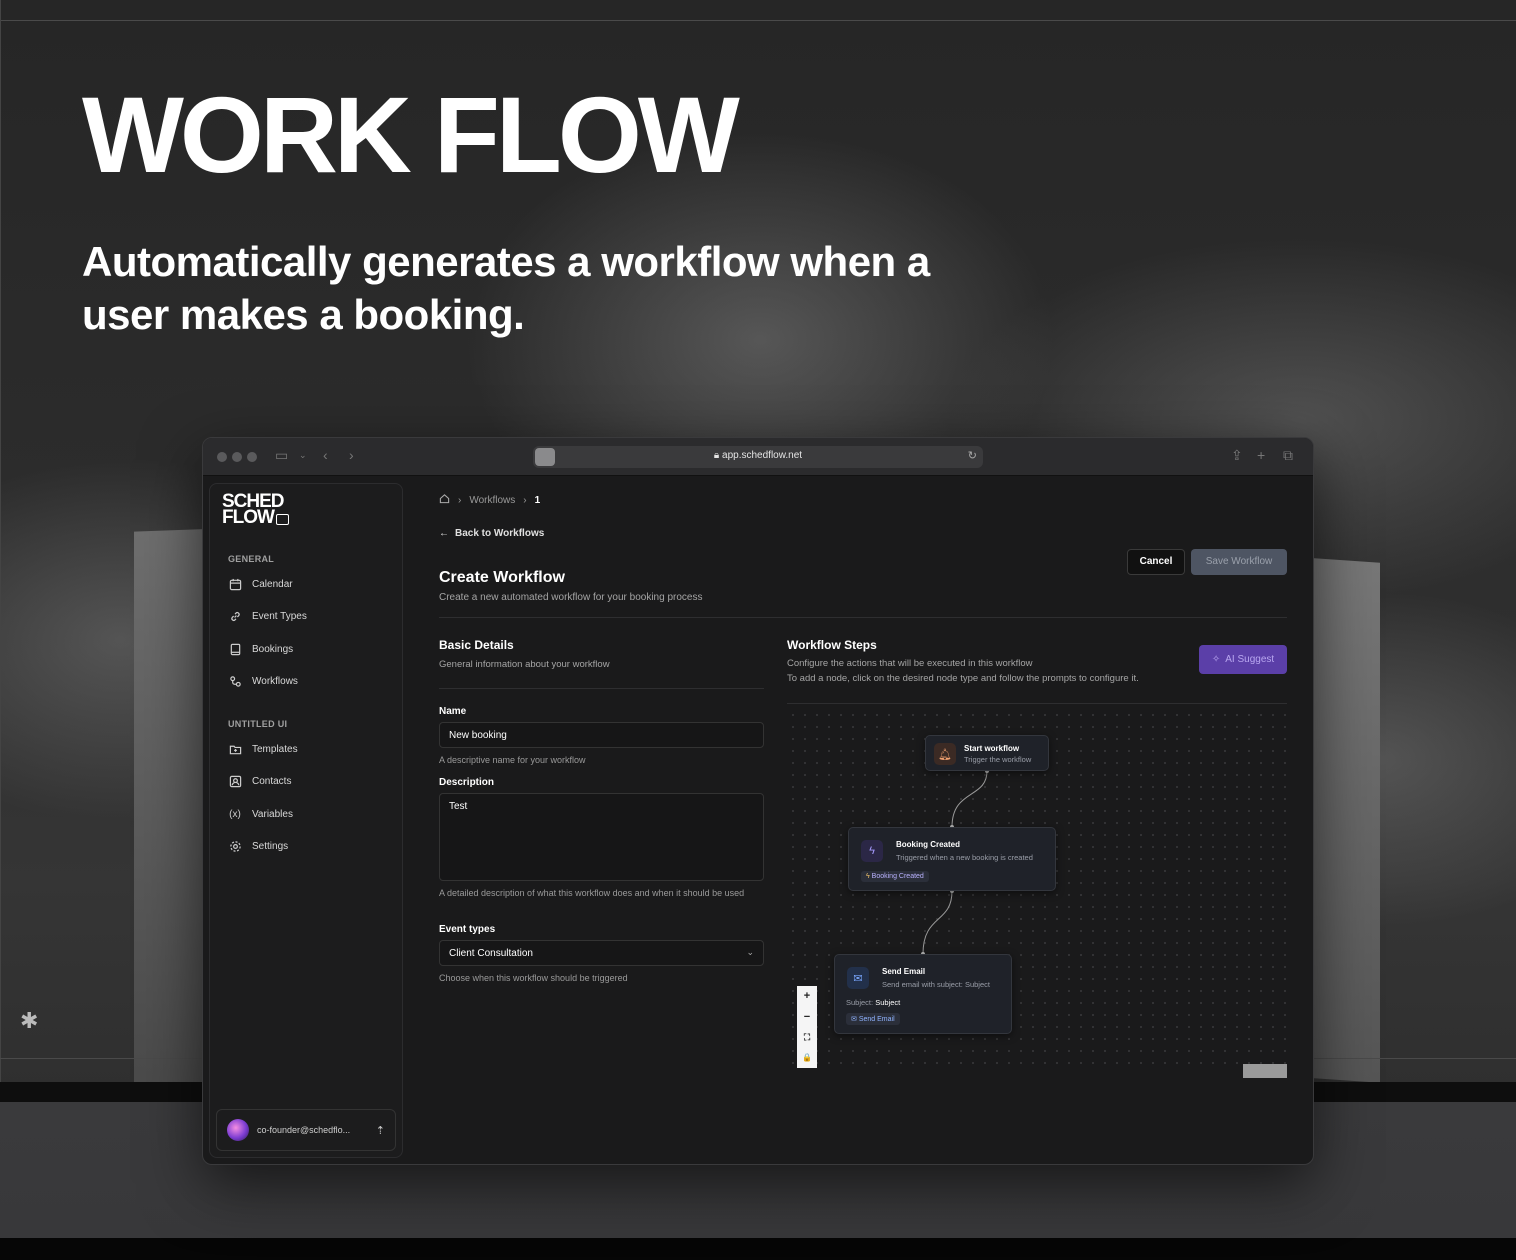 The width and height of the screenshot is (1516, 1260). What do you see at coordinates (235, 649) in the screenshot?
I see `book-icon` at bounding box center [235, 649].